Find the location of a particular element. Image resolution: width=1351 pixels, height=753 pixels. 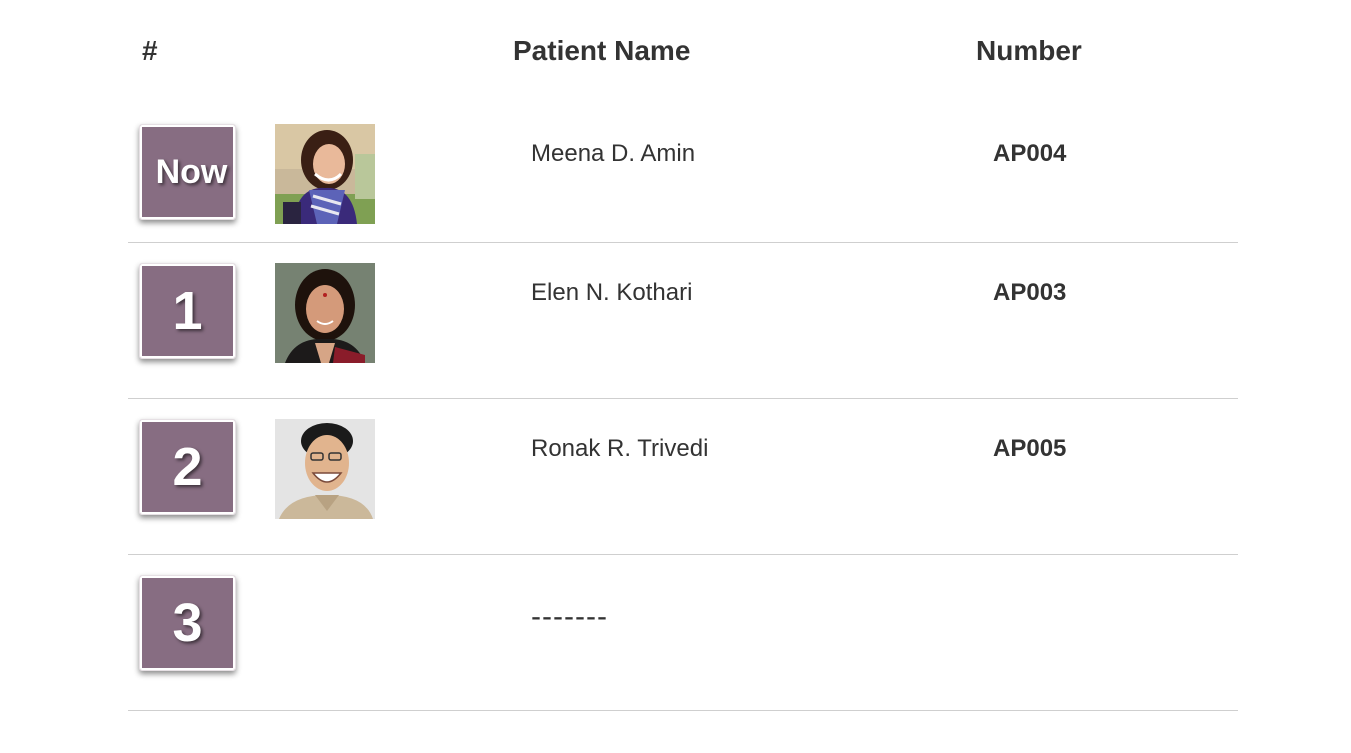

header-index: # is located at coordinates (150, 50).